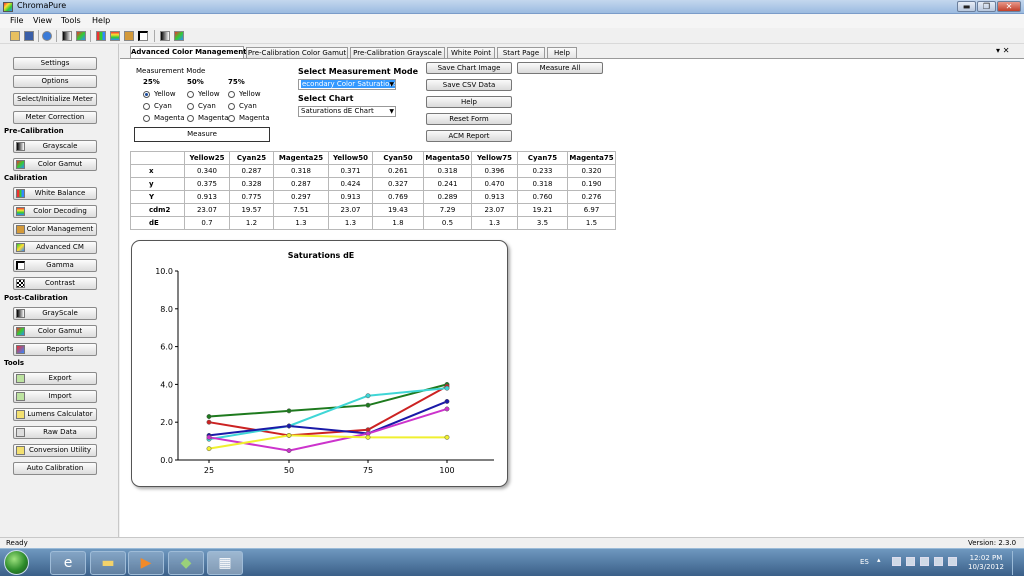 The height and width of the screenshot is (576, 1024). I want to click on display-icon, so click(910, 561).